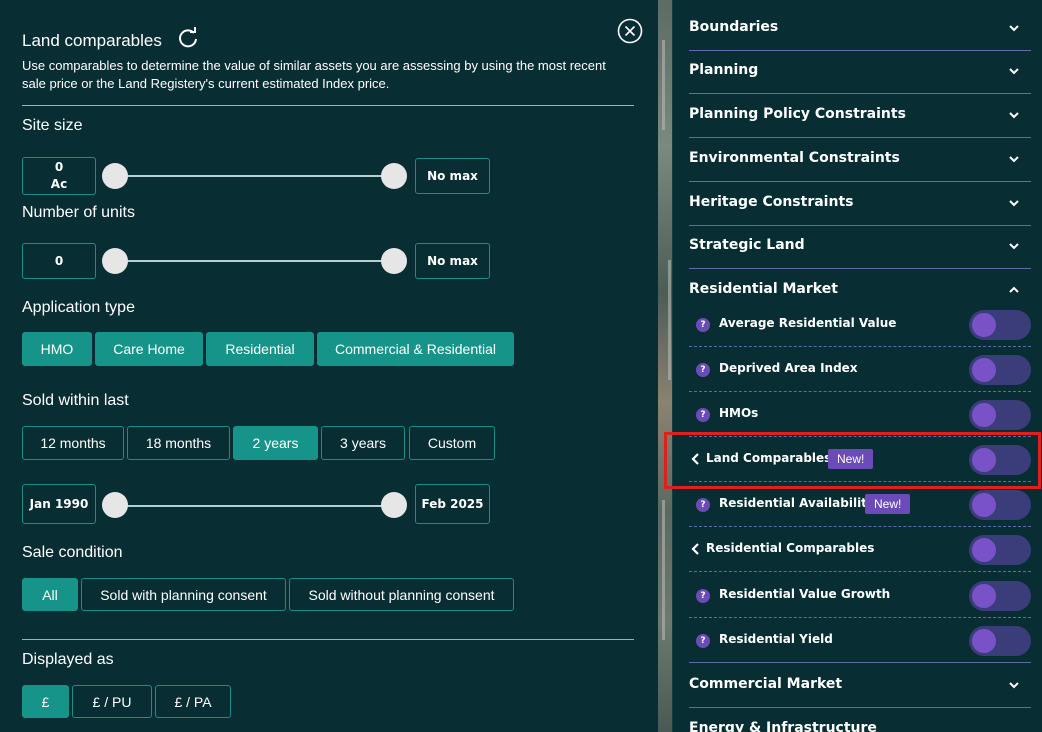 This screenshot has width=1042, height=732. Describe the element at coordinates (78, 307) in the screenshot. I see `application-type-title: Application type` at that location.